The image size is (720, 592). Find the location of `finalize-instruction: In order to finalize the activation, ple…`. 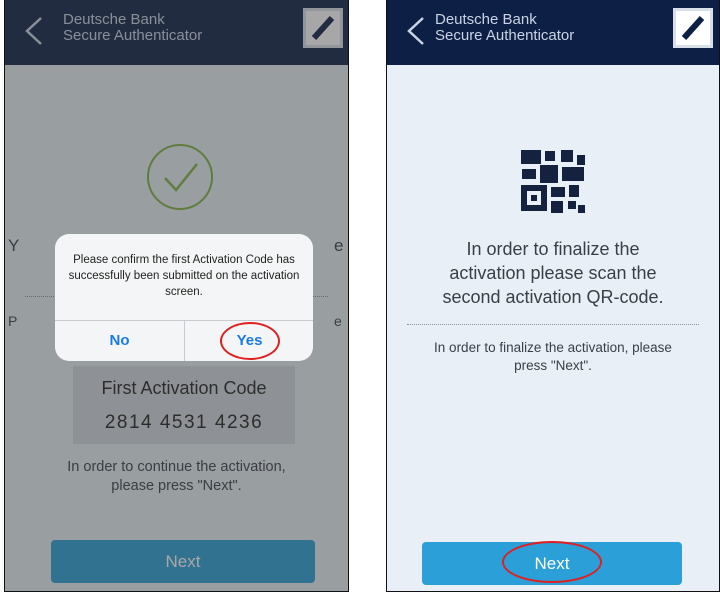

finalize-instruction: In order to finalize the activation, ple… is located at coordinates (553, 356).